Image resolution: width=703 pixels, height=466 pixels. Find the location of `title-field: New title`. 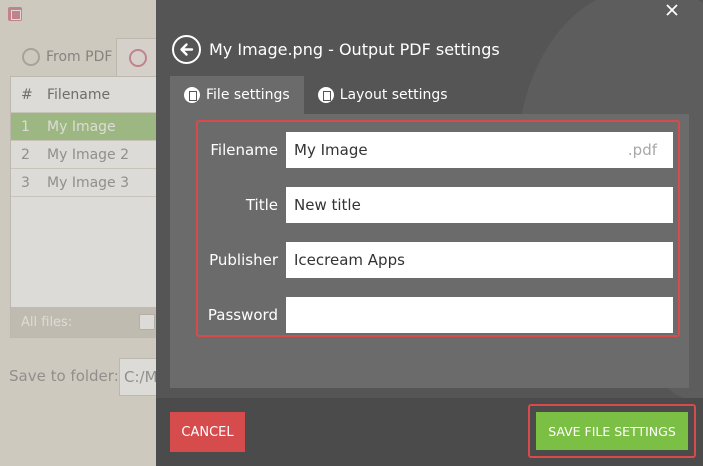

title-field: New title is located at coordinates (479, 205).